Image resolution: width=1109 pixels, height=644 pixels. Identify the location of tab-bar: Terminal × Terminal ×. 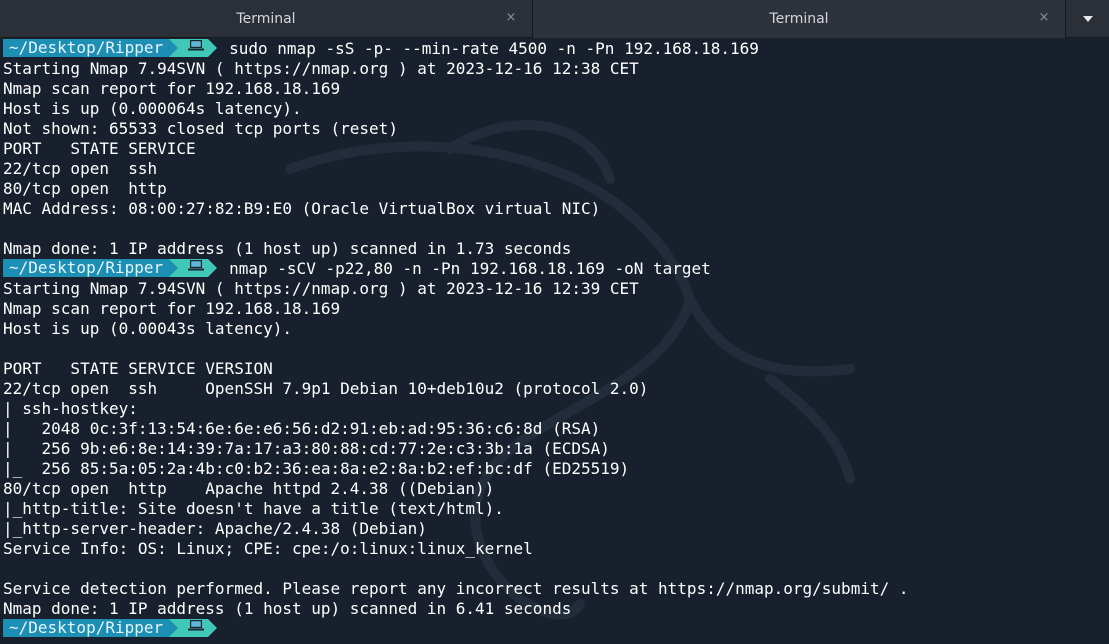
(554, 19).